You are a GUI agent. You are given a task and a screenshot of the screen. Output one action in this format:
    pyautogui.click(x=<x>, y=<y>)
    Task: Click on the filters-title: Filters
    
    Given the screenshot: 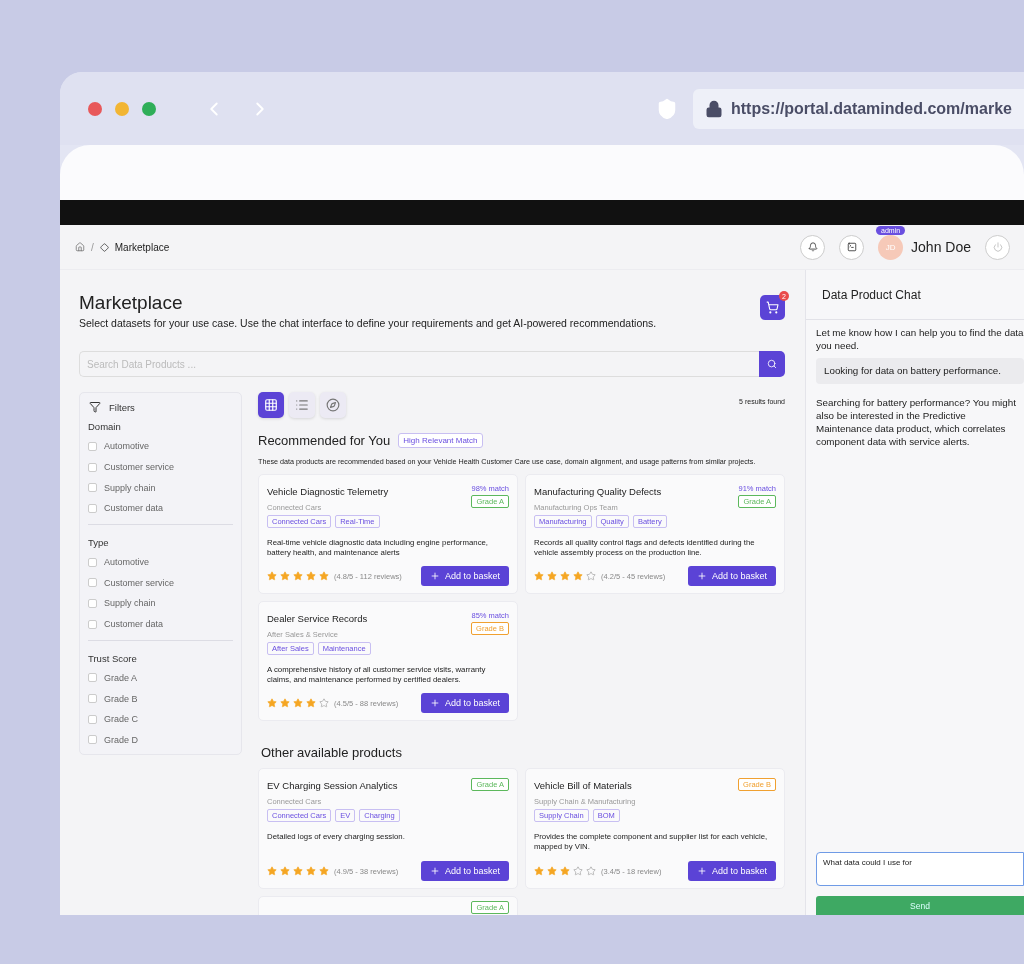 What is the action you would take?
    pyautogui.click(x=122, y=407)
    